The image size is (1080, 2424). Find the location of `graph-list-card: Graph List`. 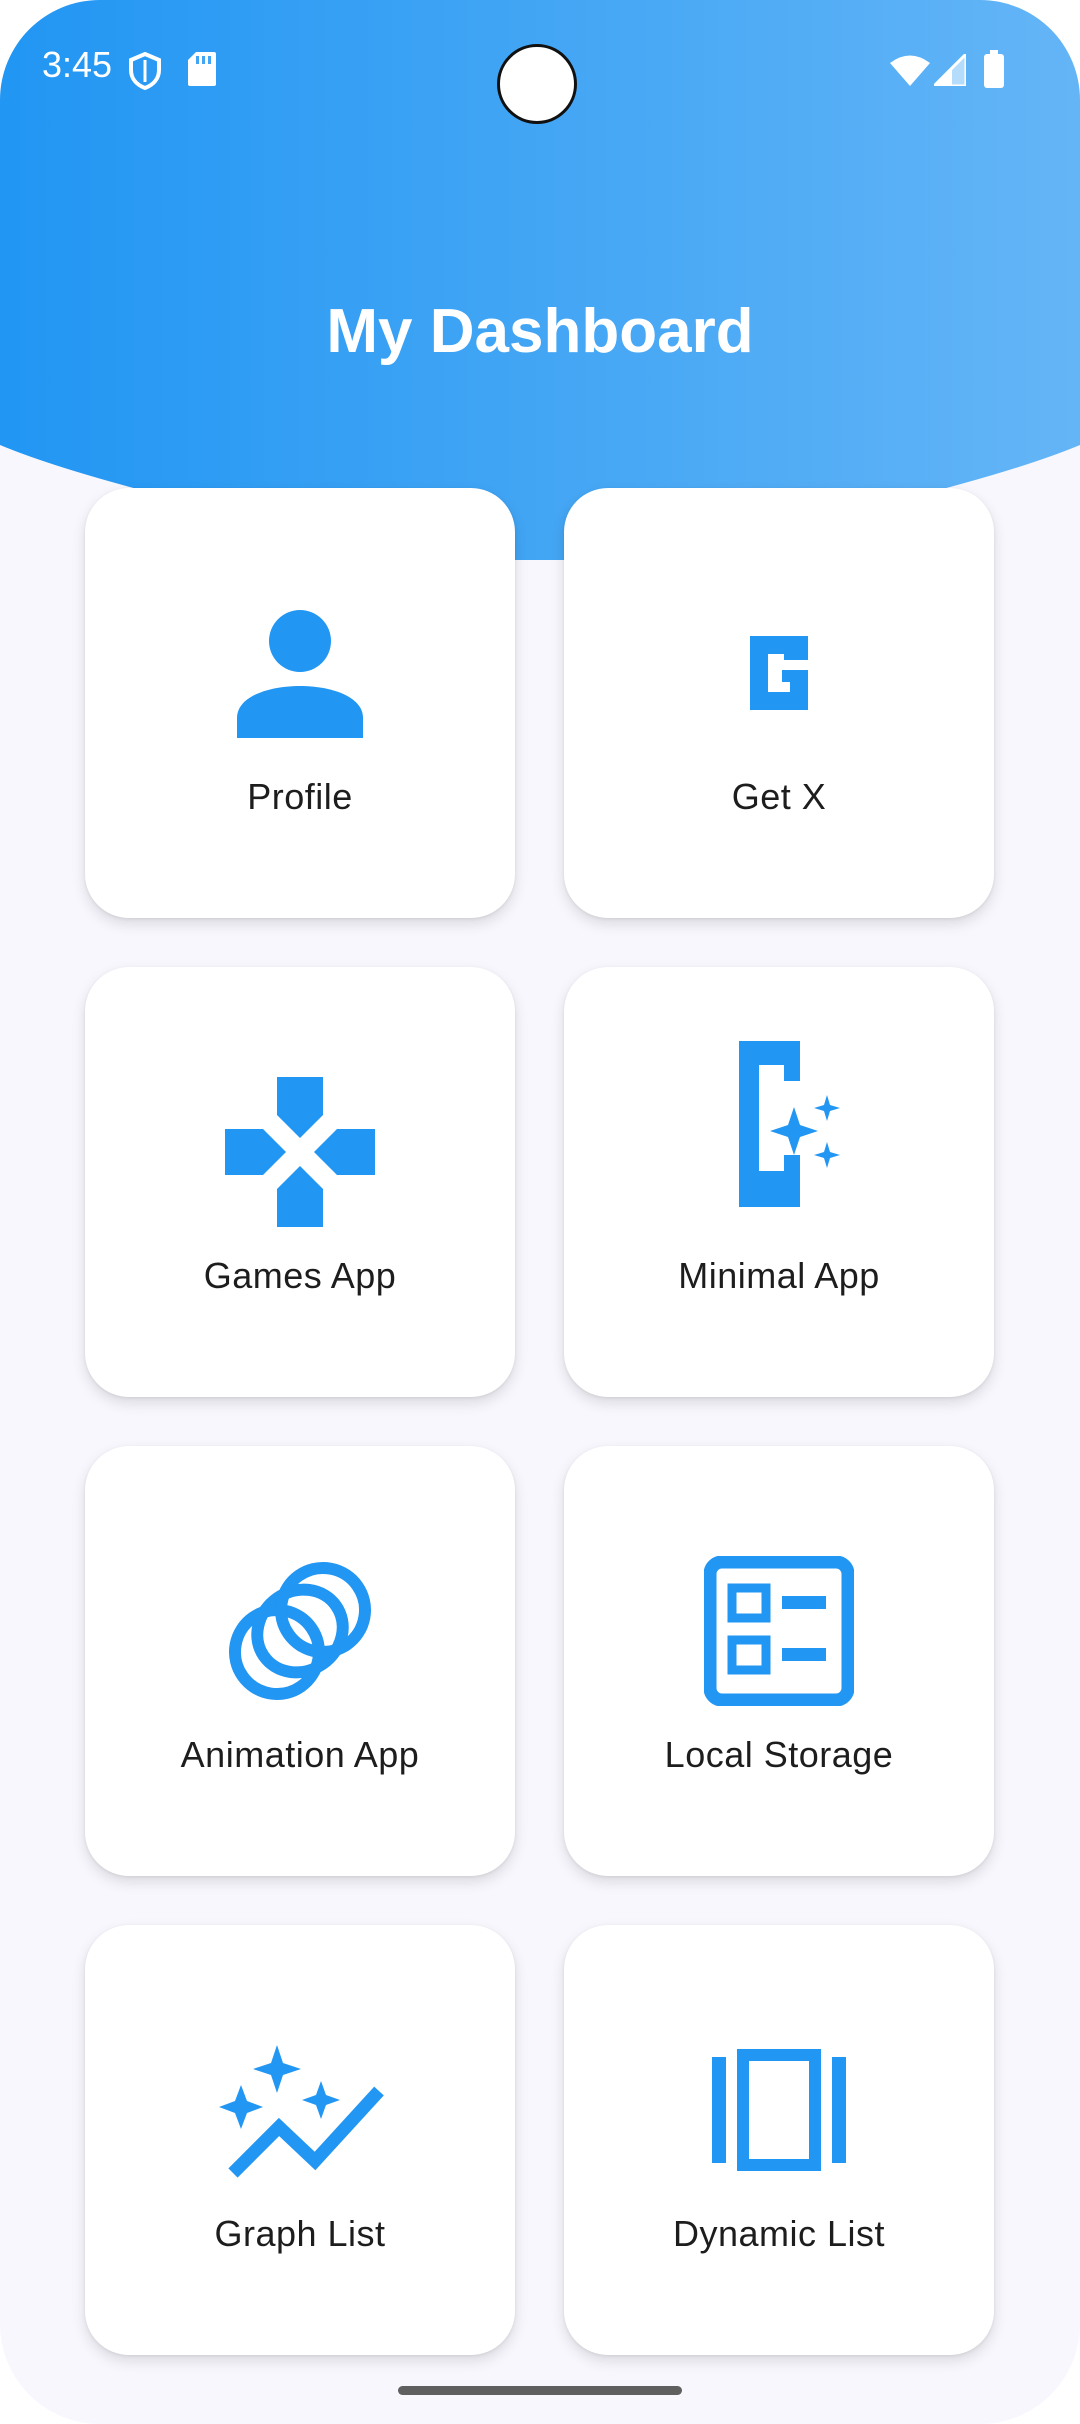

graph-list-card: Graph List is located at coordinates (300, 2140).